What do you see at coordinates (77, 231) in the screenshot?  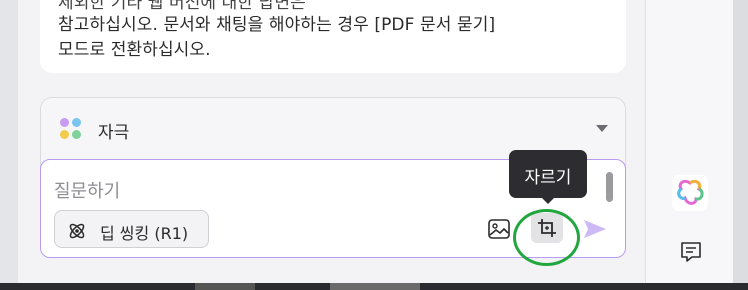 I see `atom-icon` at bounding box center [77, 231].